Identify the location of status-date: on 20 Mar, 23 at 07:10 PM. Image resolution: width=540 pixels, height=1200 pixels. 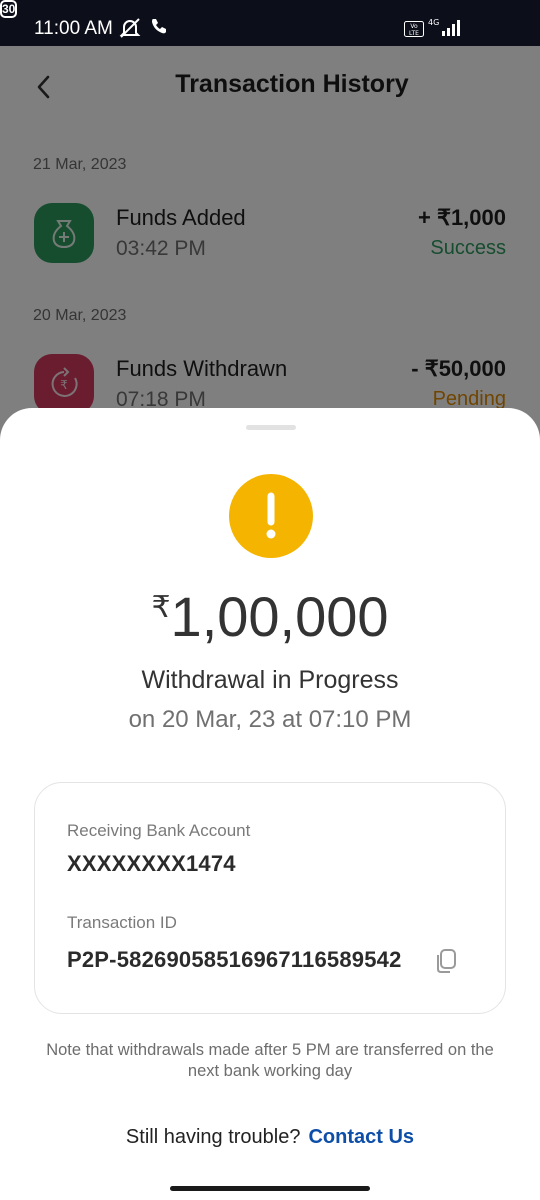
(270, 719).